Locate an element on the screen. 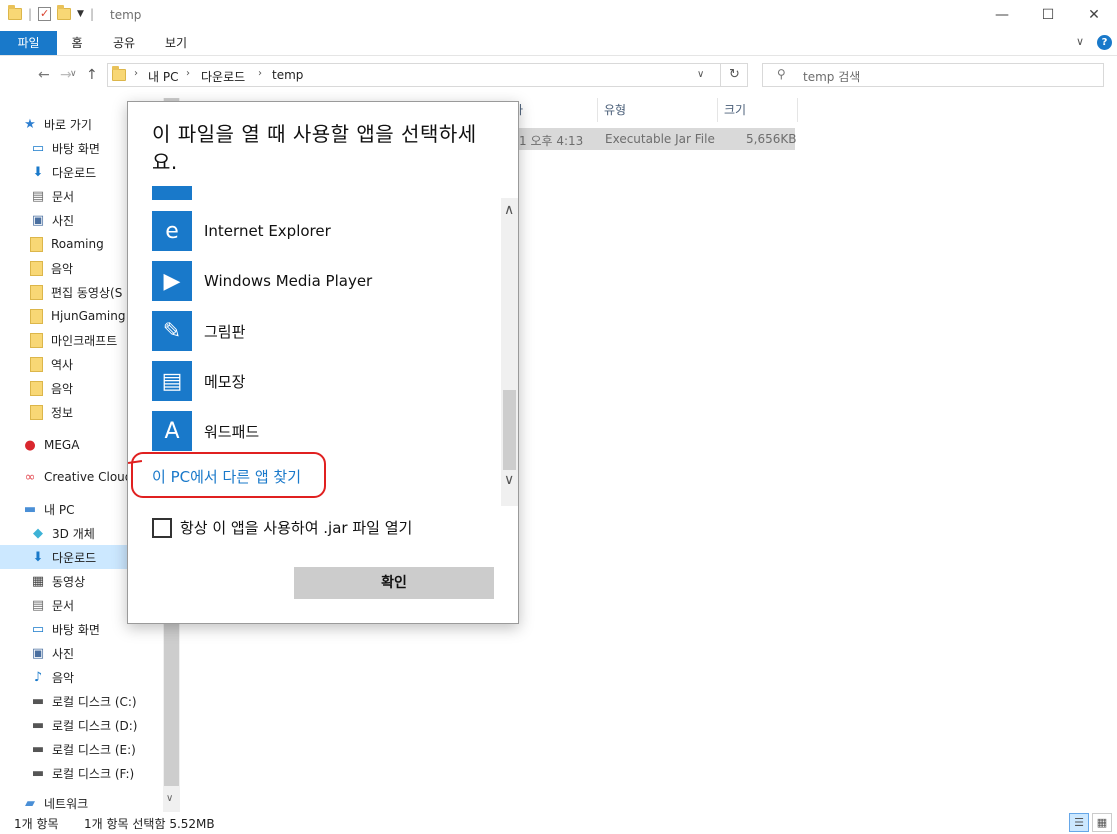  notepad-icon: ▤ is located at coordinates (172, 381).